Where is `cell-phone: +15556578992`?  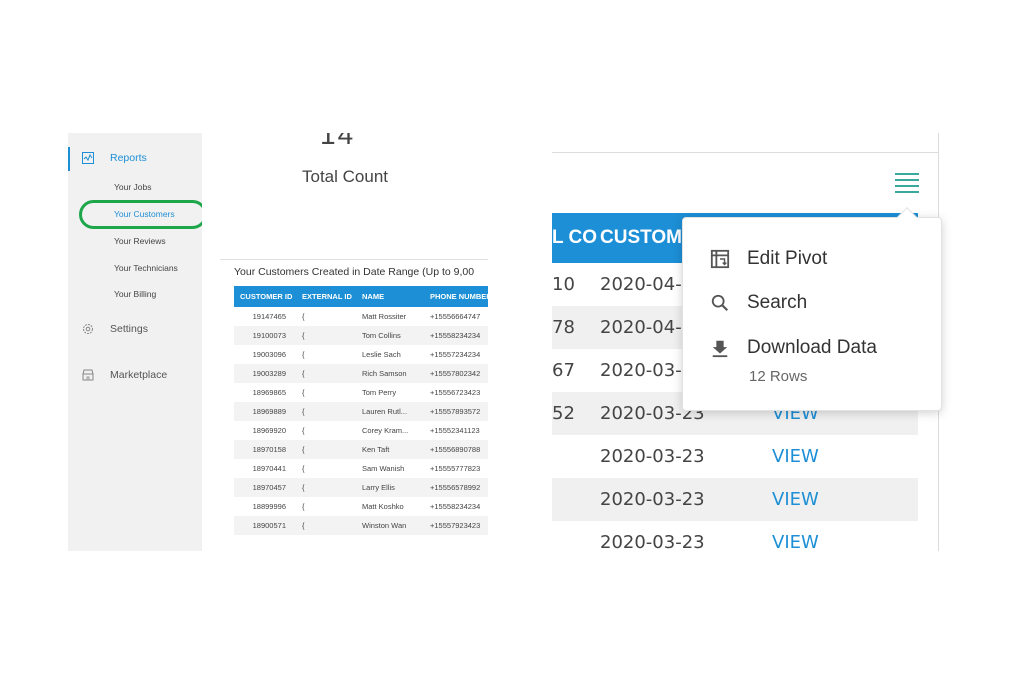 cell-phone: +15556578992 is located at coordinates (456, 487).